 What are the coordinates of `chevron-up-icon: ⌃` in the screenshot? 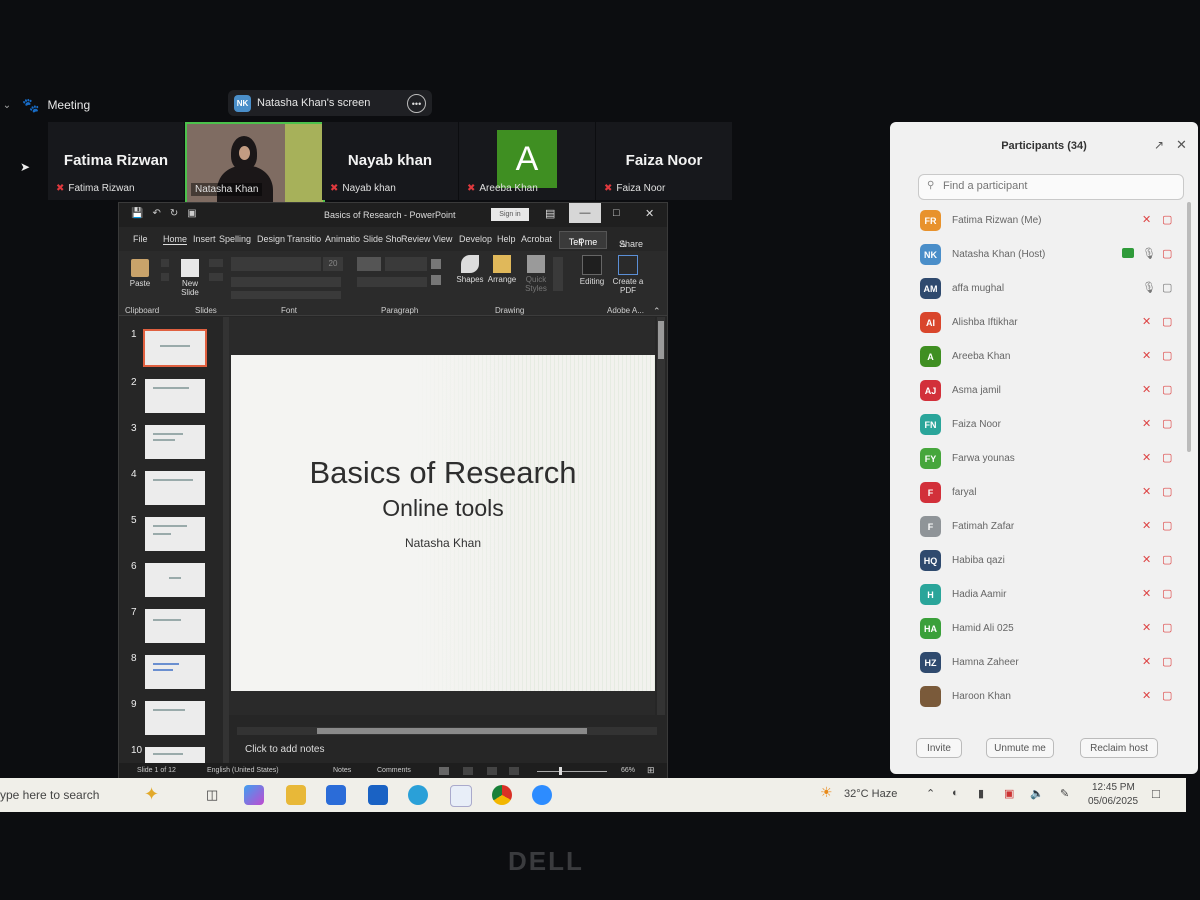 It's located at (930, 793).